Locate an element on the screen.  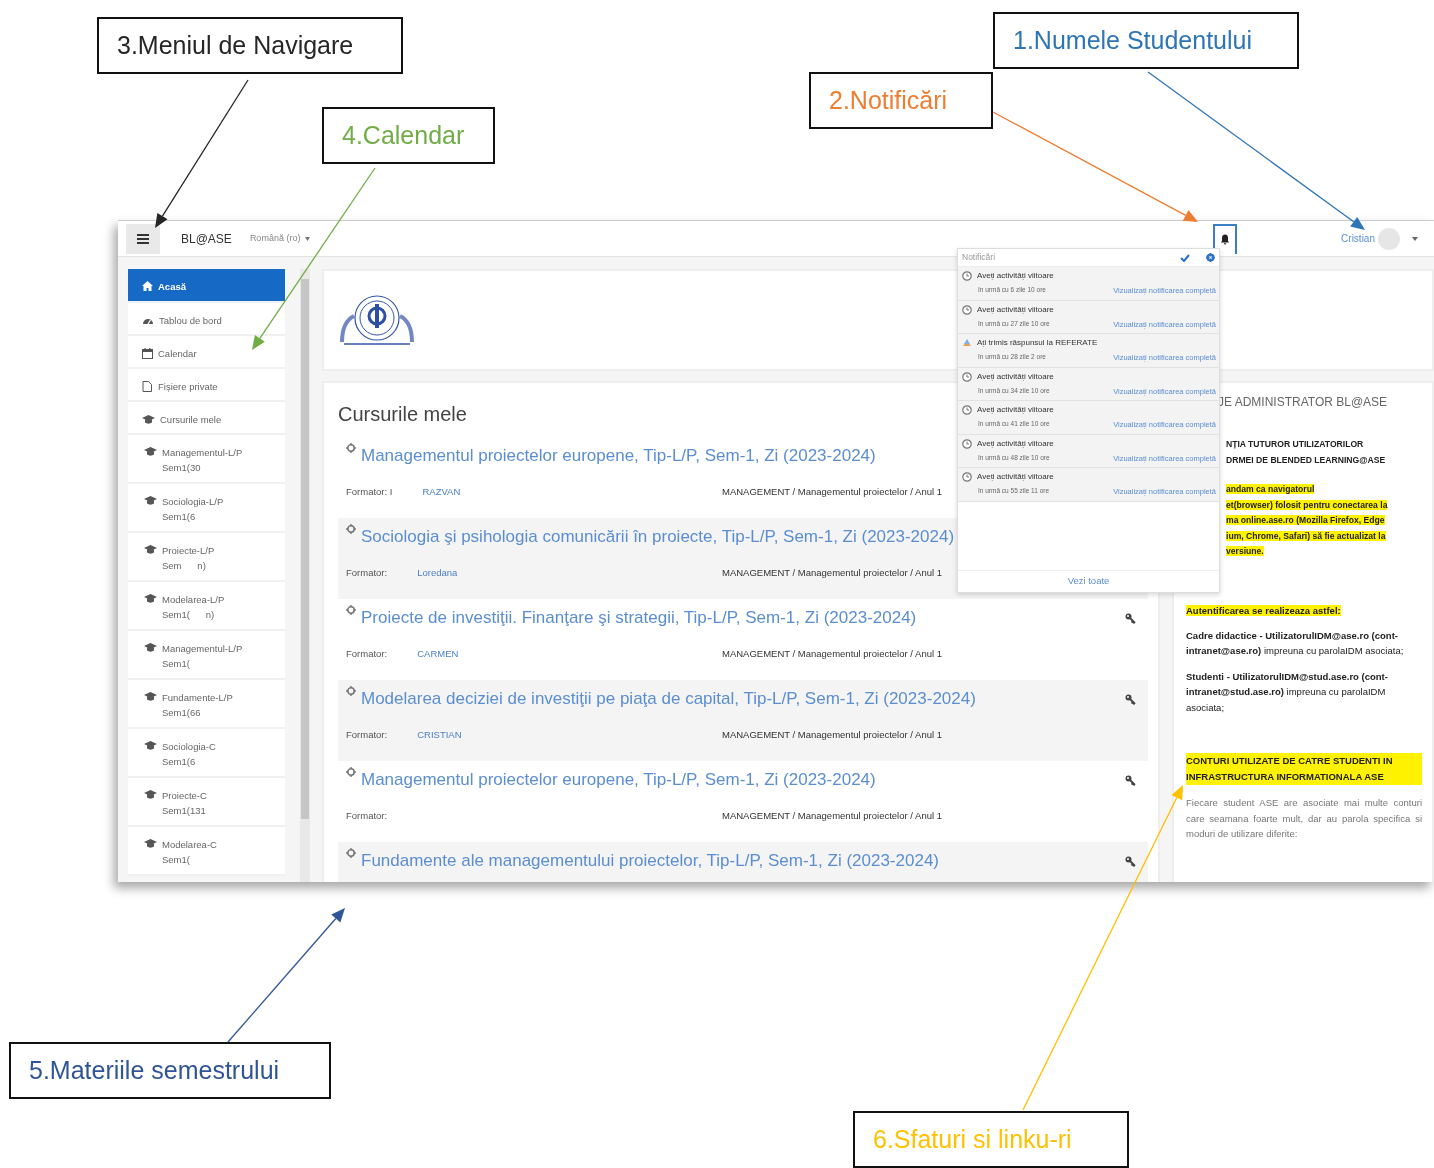
bell-icon is located at coordinates (1225, 239).